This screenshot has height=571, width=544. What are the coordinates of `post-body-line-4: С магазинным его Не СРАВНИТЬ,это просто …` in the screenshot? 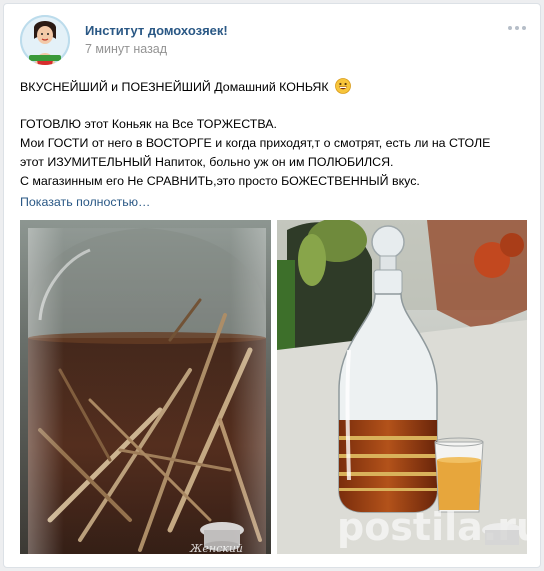 It's located at (220, 181).